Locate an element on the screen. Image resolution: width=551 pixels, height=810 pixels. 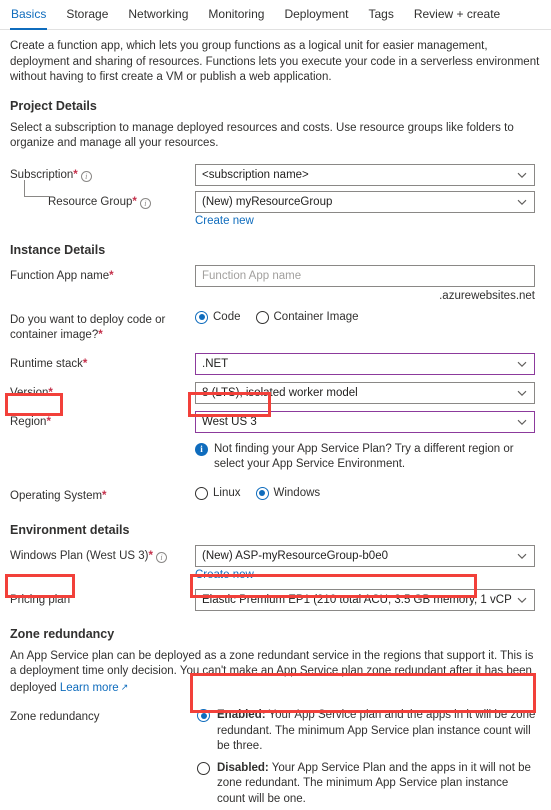
version-select: 8 (LTS), isolated worker model is located at coordinates (365, 393).